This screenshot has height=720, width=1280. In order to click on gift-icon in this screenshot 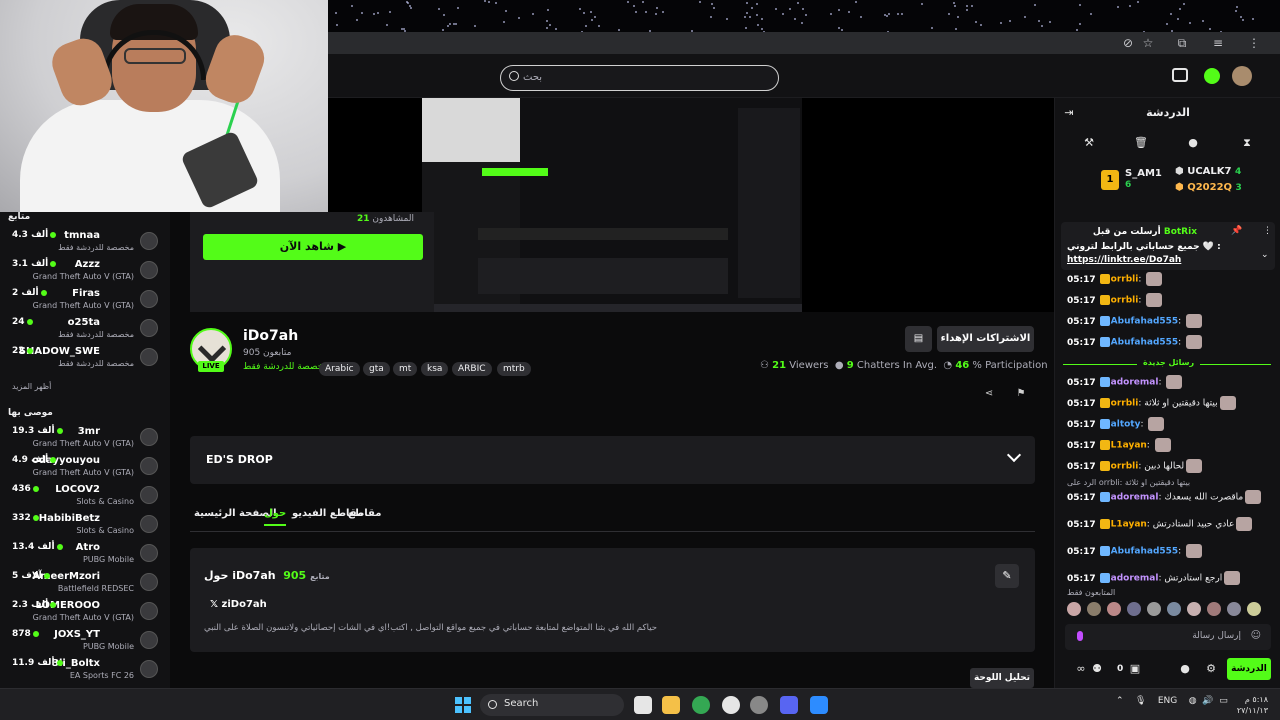, I will do `click(1180, 75)`.